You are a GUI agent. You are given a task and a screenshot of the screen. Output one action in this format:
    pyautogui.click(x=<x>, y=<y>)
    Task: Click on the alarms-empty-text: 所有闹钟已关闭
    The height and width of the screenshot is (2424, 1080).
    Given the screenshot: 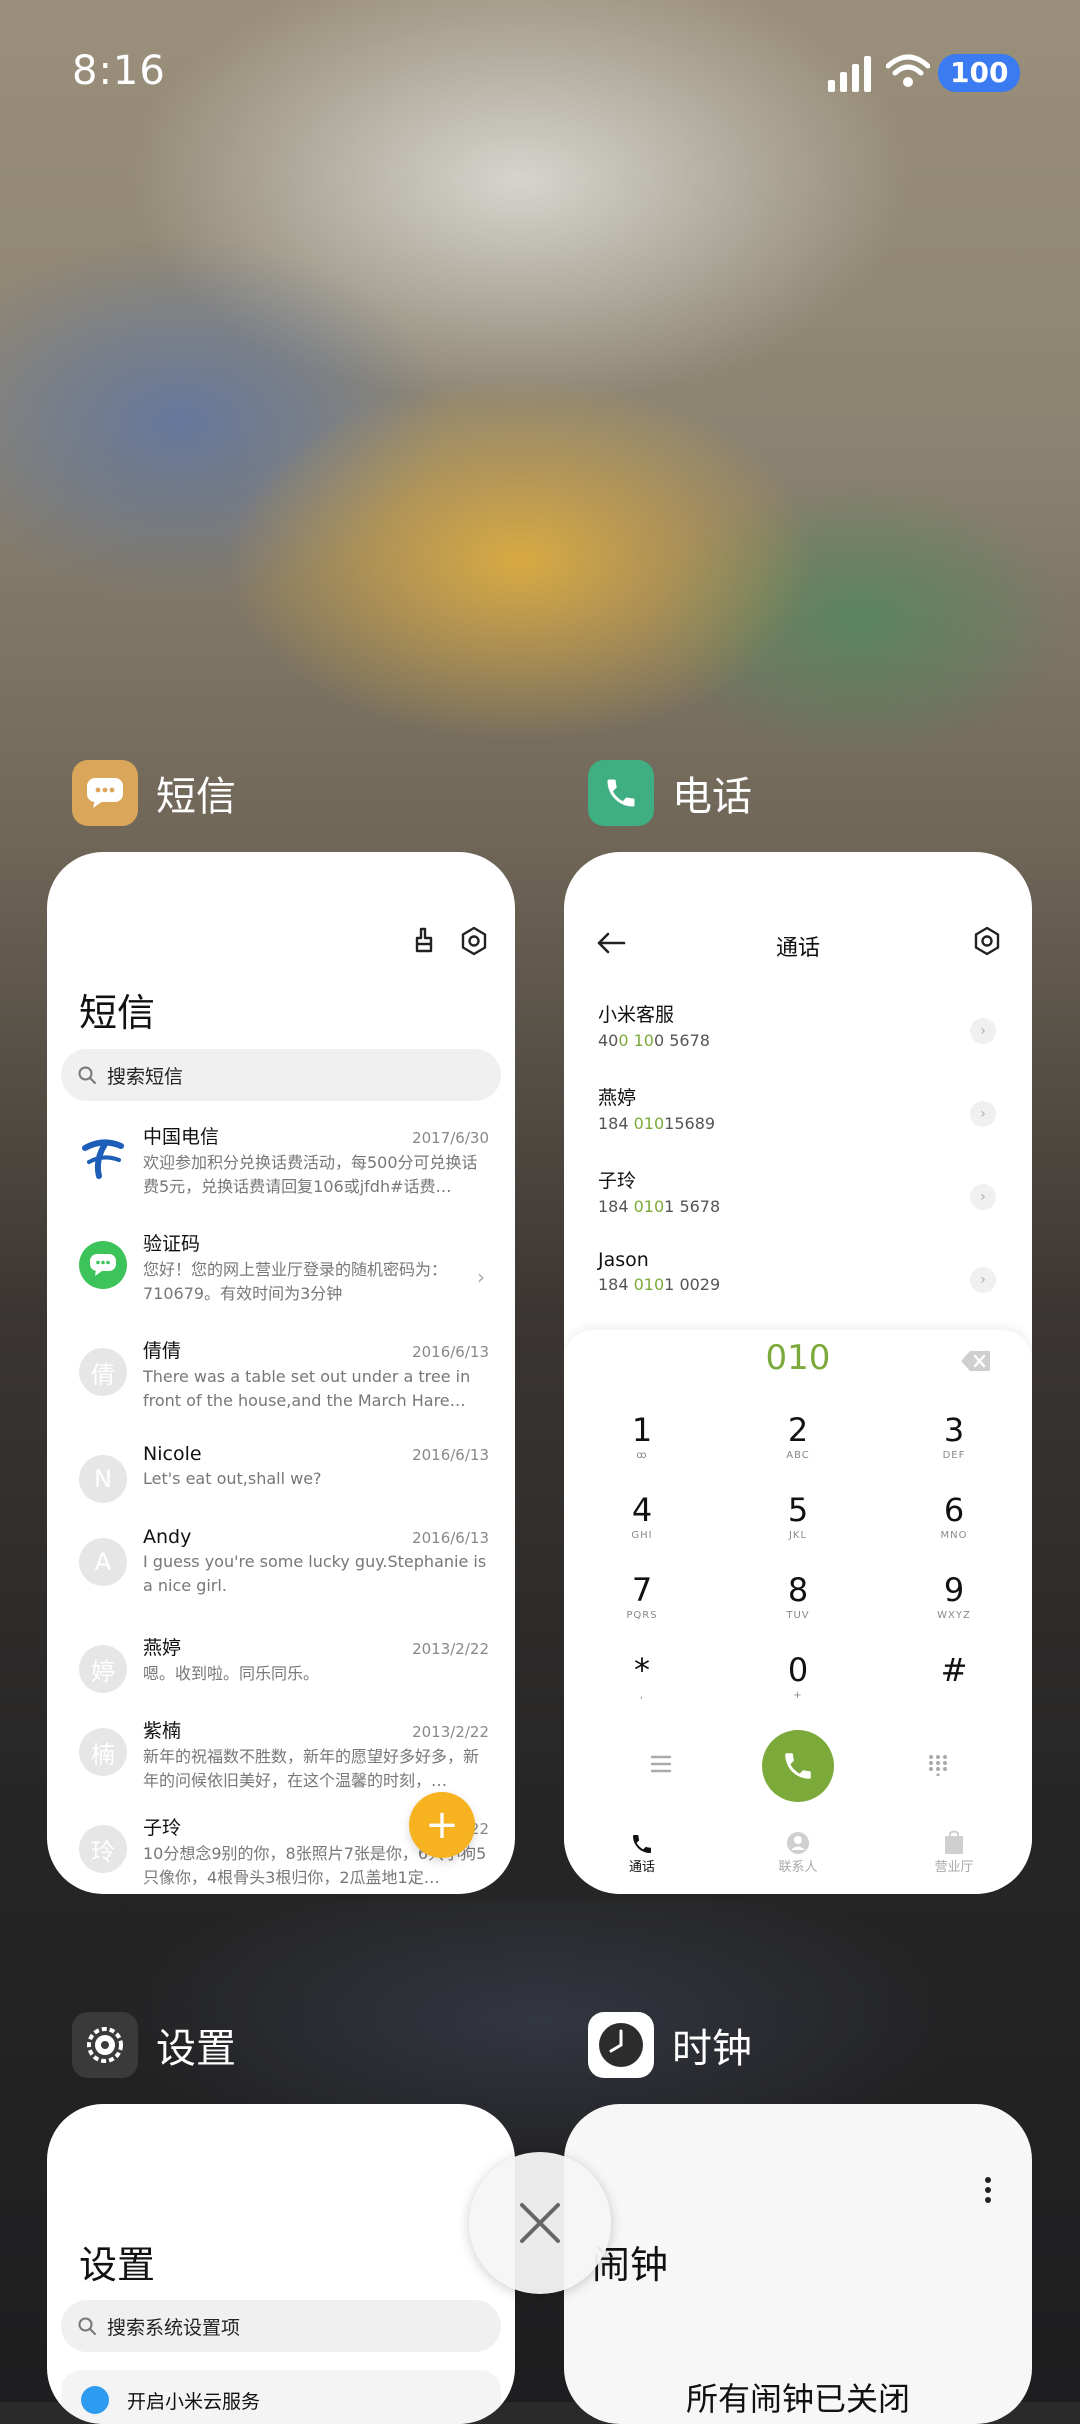 What is the action you would take?
    pyautogui.click(x=797, y=2399)
    